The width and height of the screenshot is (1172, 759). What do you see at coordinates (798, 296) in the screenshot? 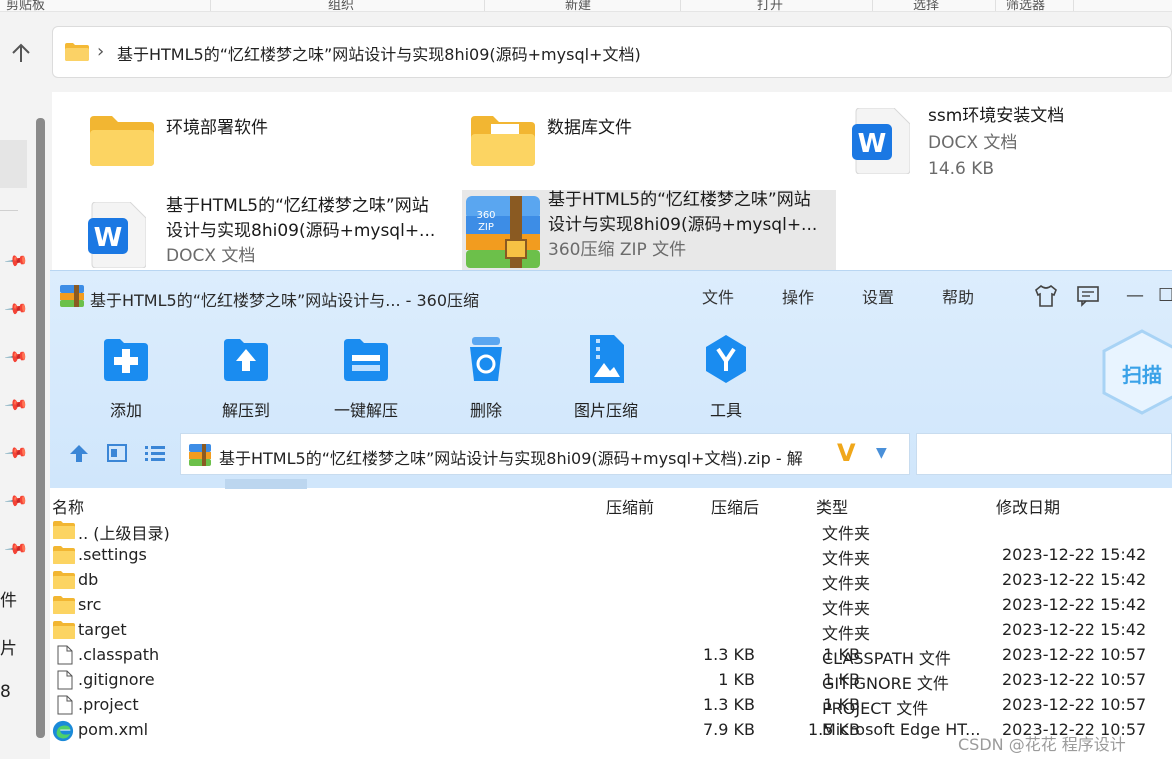
I see `menu-operation: 操作` at bounding box center [798, 296].